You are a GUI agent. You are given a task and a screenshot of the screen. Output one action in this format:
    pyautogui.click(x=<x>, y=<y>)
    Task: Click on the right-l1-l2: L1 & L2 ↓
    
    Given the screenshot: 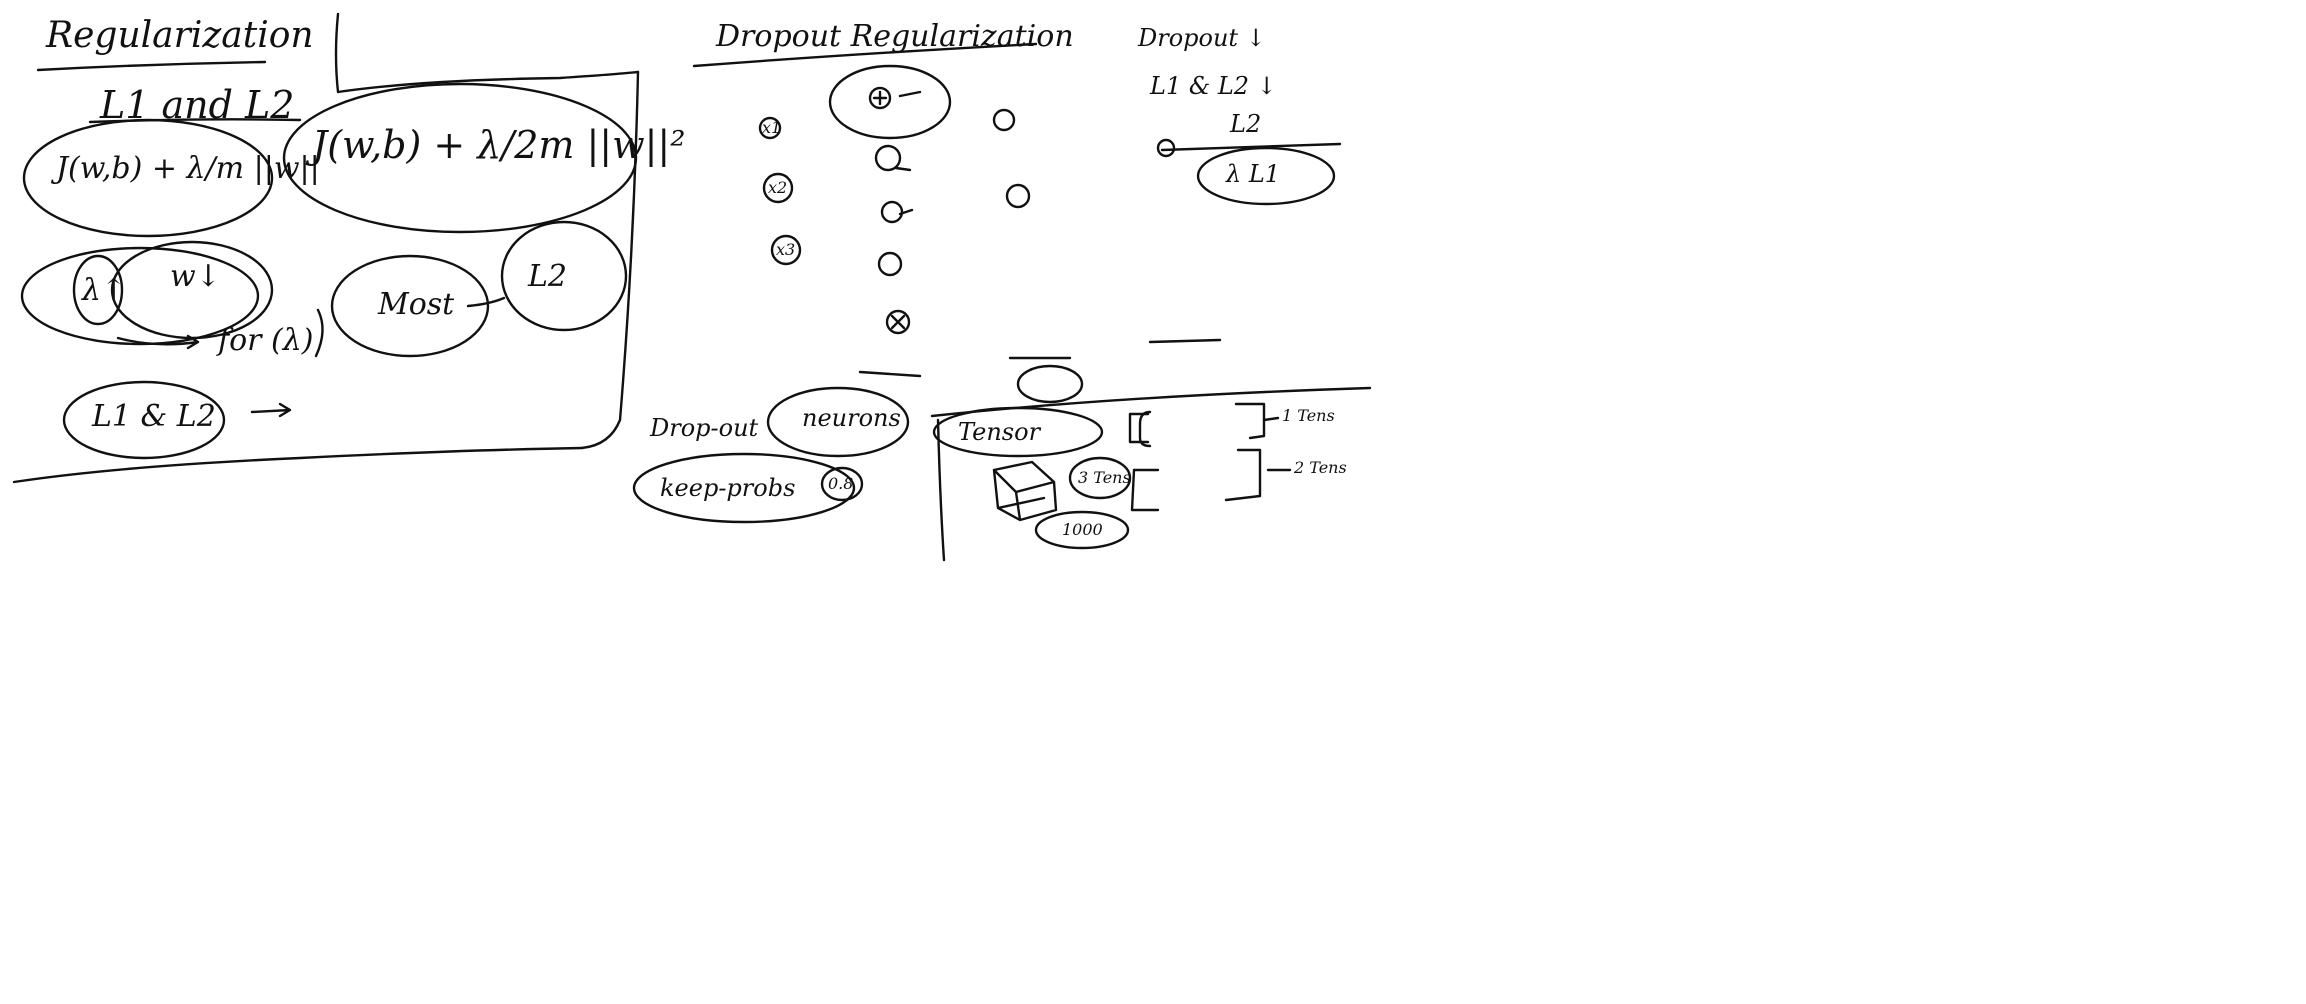 What is the action you would take?
    pyautogui.click(x=1213, y=86)
    